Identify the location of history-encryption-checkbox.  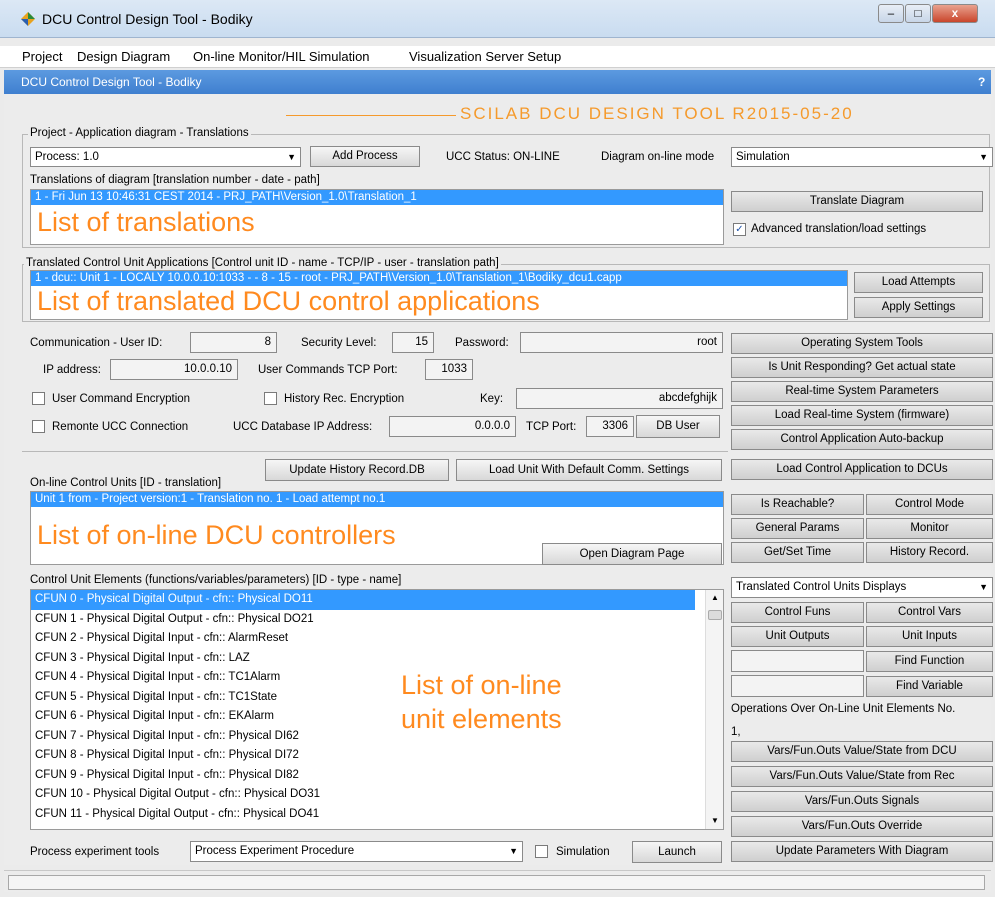
(270, 398).